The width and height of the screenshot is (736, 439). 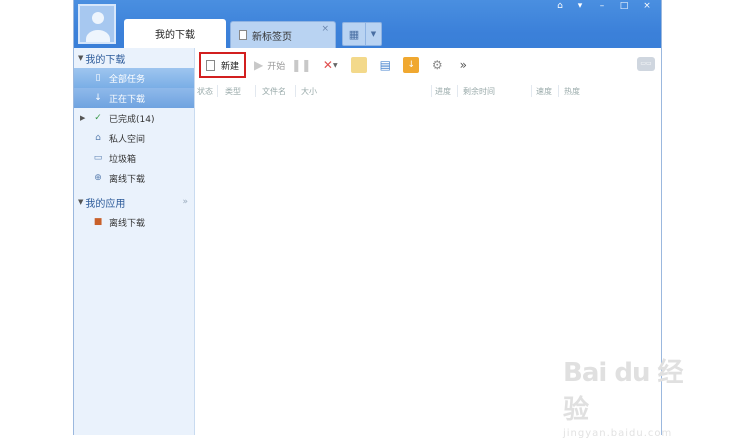 I want to click on new-button-label: 新建, so click(x=230, y=66).